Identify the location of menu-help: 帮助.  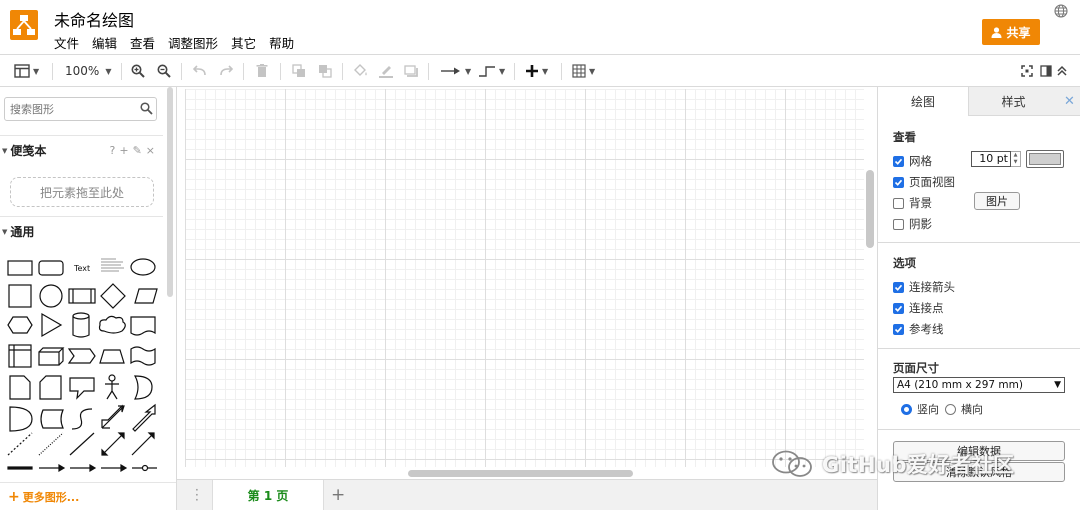
(281, 42).